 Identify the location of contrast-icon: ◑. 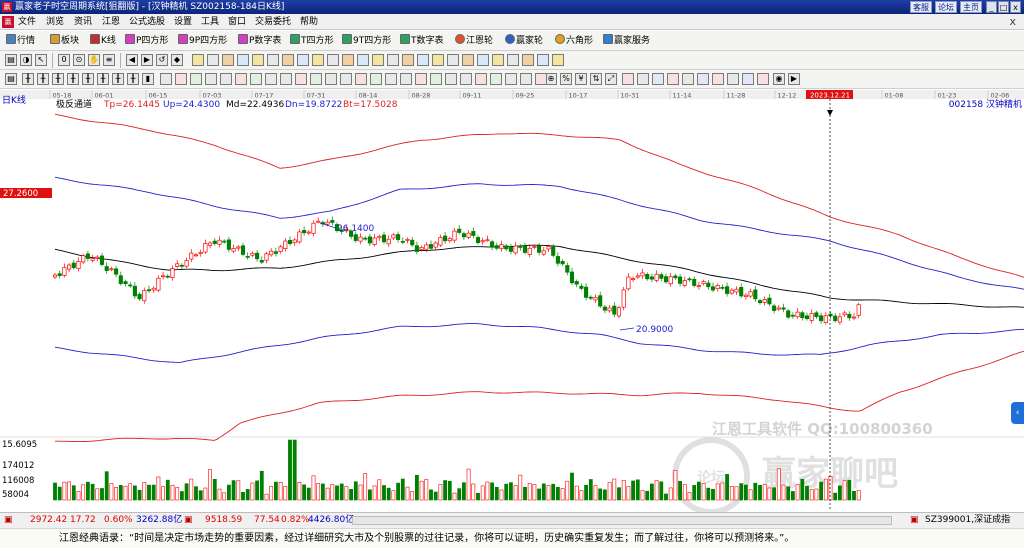
(26, 60).